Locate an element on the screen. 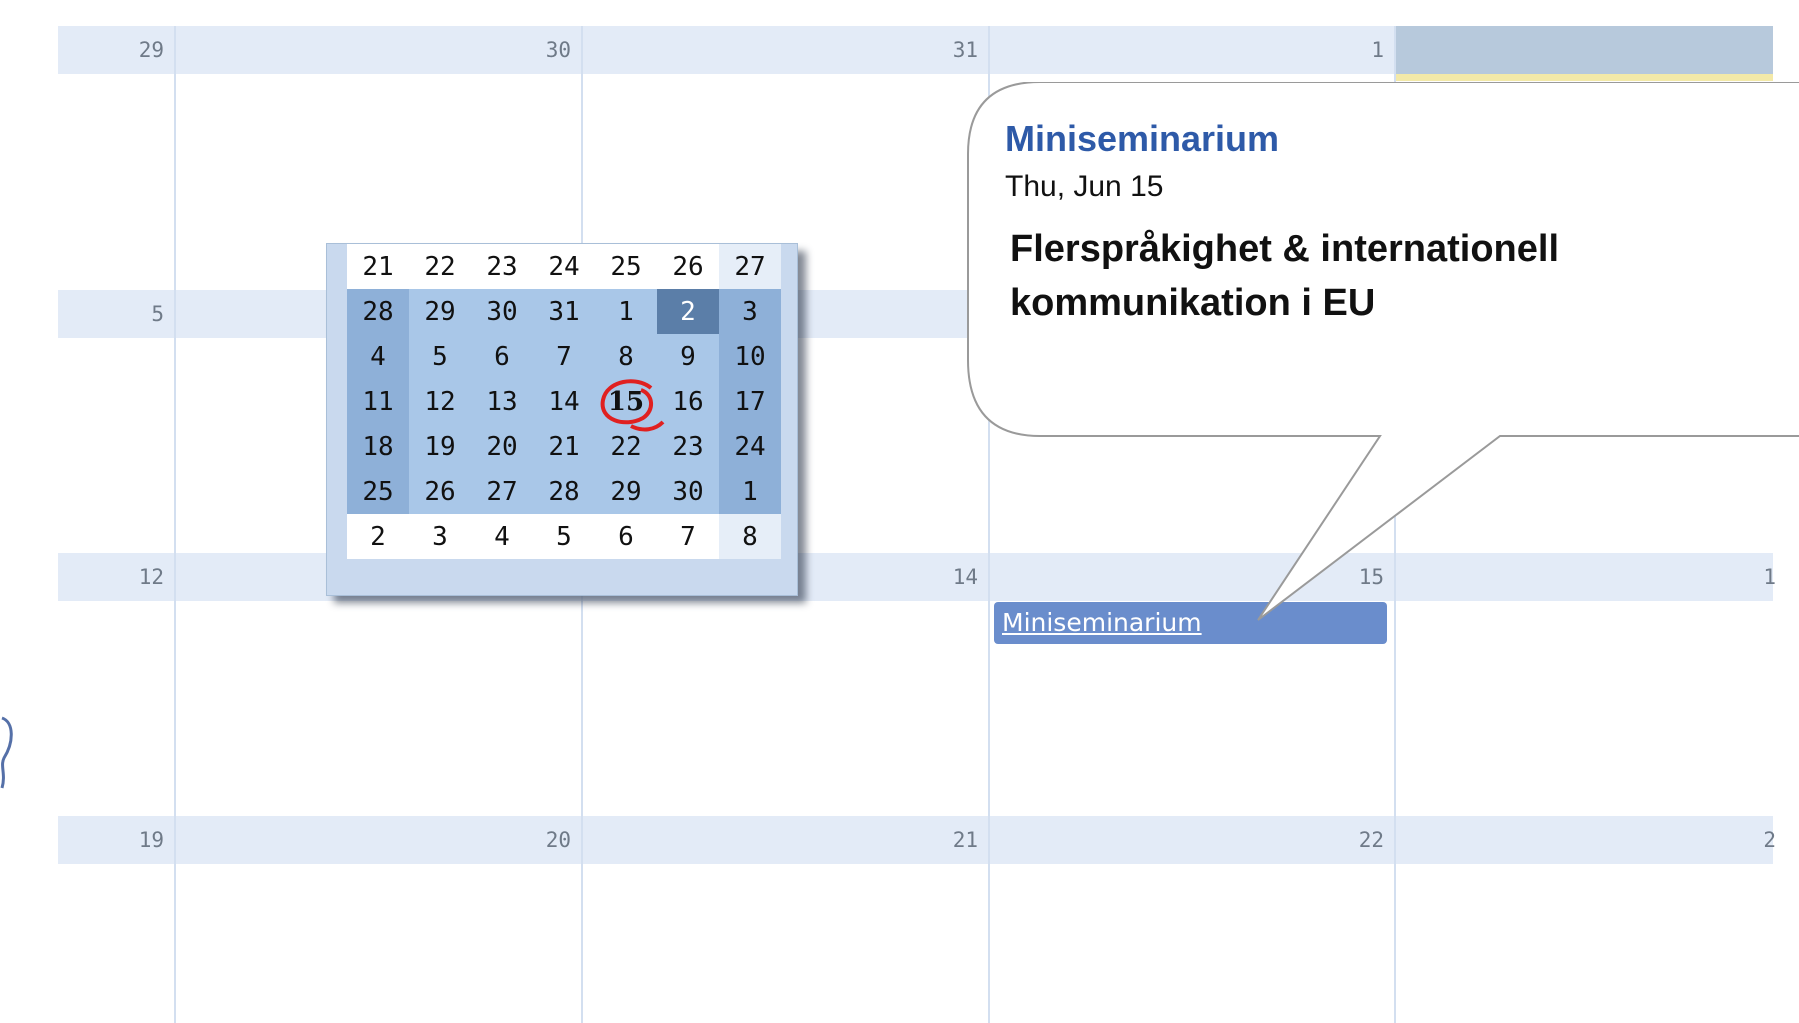  day-number: 31 is located at coordinates (780, 50).